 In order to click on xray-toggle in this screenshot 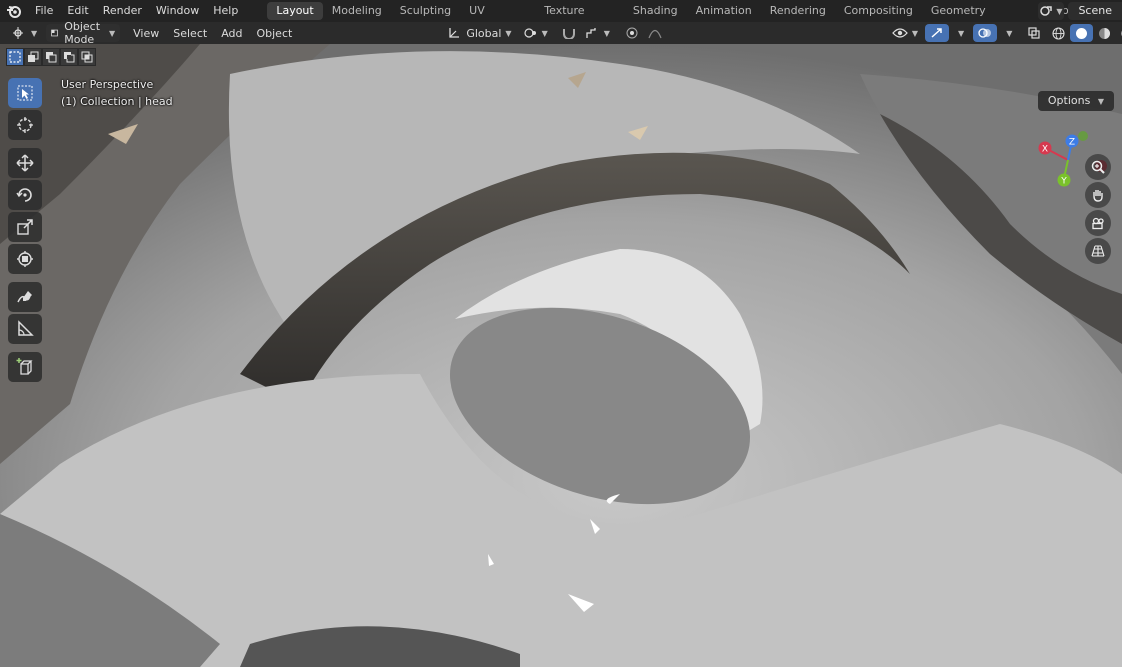, I will do `click(1034, 33)`.